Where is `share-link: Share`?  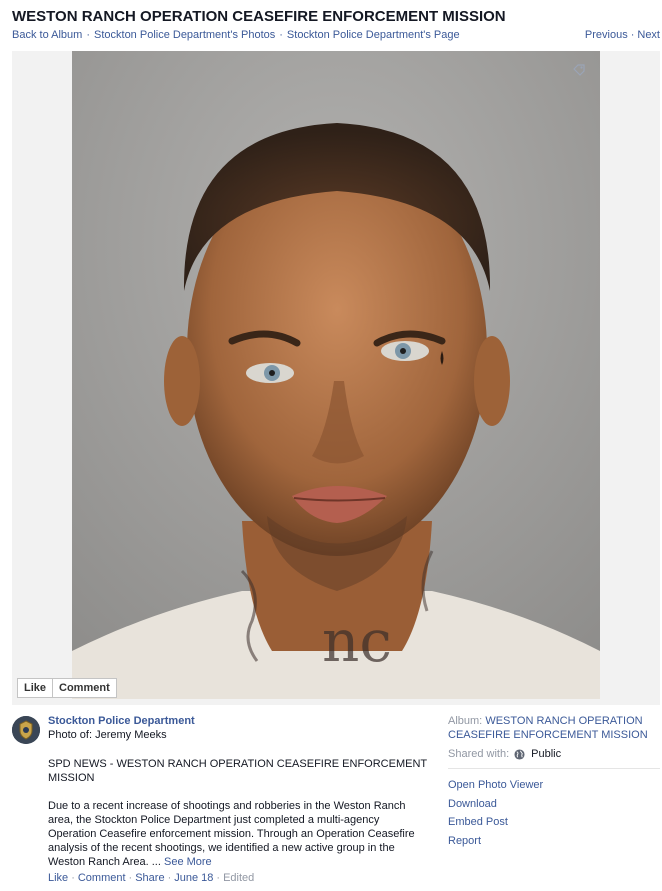 share-link: Share is located at coordinates (149, 878).